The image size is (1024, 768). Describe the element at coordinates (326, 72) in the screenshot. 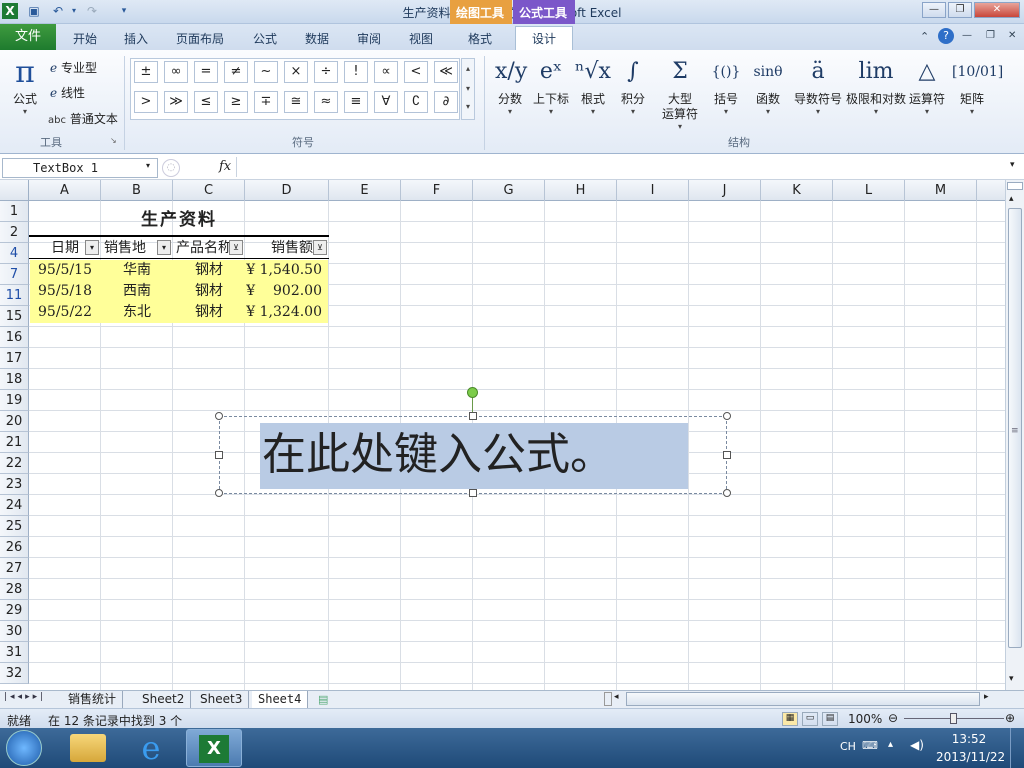

I see `symbol-button: ÷` at that location.